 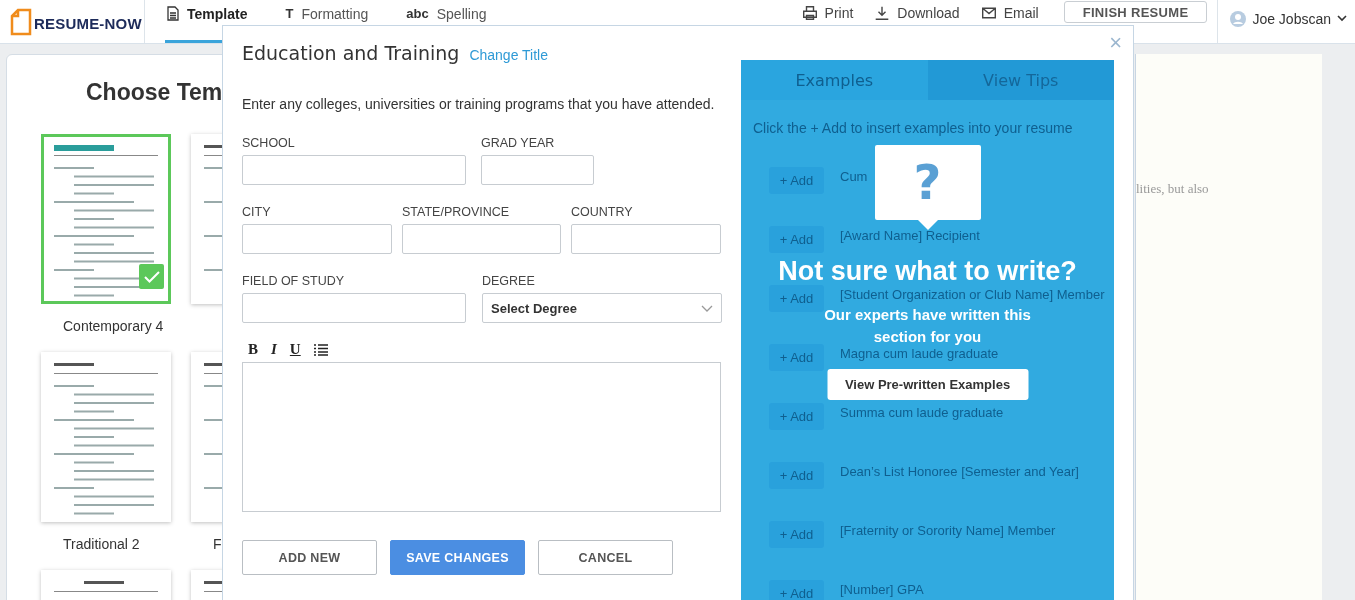 What do you see at coordinates (828, 10) in the screenshot?
I see `toolbar-action: Print` at bounding box center [828, 10].